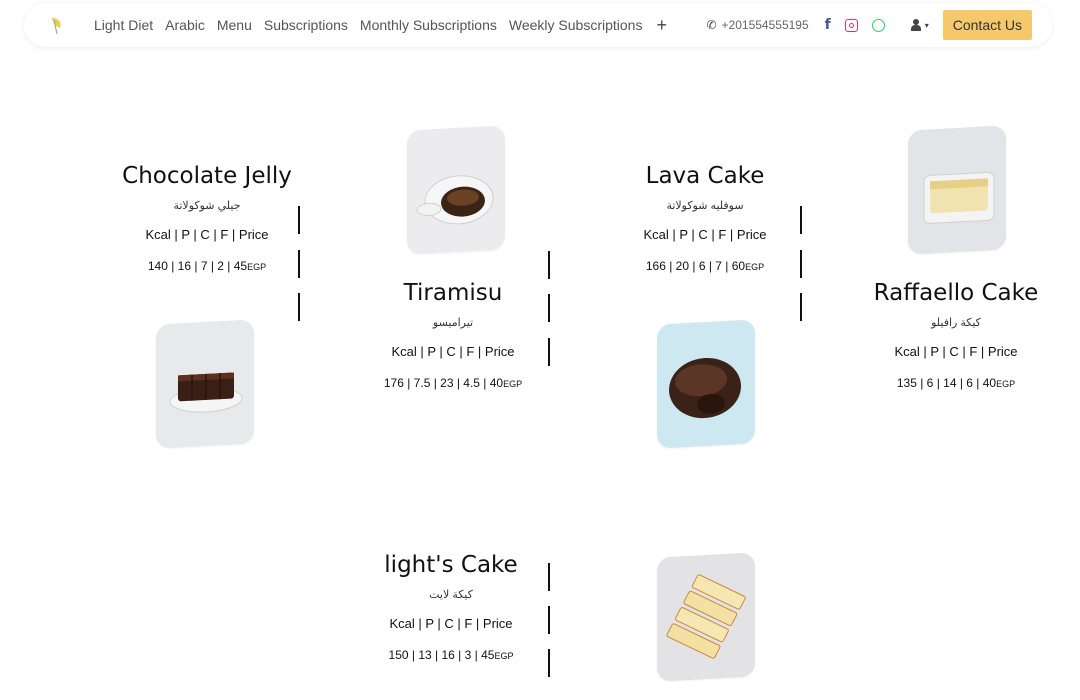 Image resolution: width=1080 pixels, height=700 pixels. Describe the element at coordinates (926, 25) in the screenshot. I see `caret-down-icon: ▾` at that location.